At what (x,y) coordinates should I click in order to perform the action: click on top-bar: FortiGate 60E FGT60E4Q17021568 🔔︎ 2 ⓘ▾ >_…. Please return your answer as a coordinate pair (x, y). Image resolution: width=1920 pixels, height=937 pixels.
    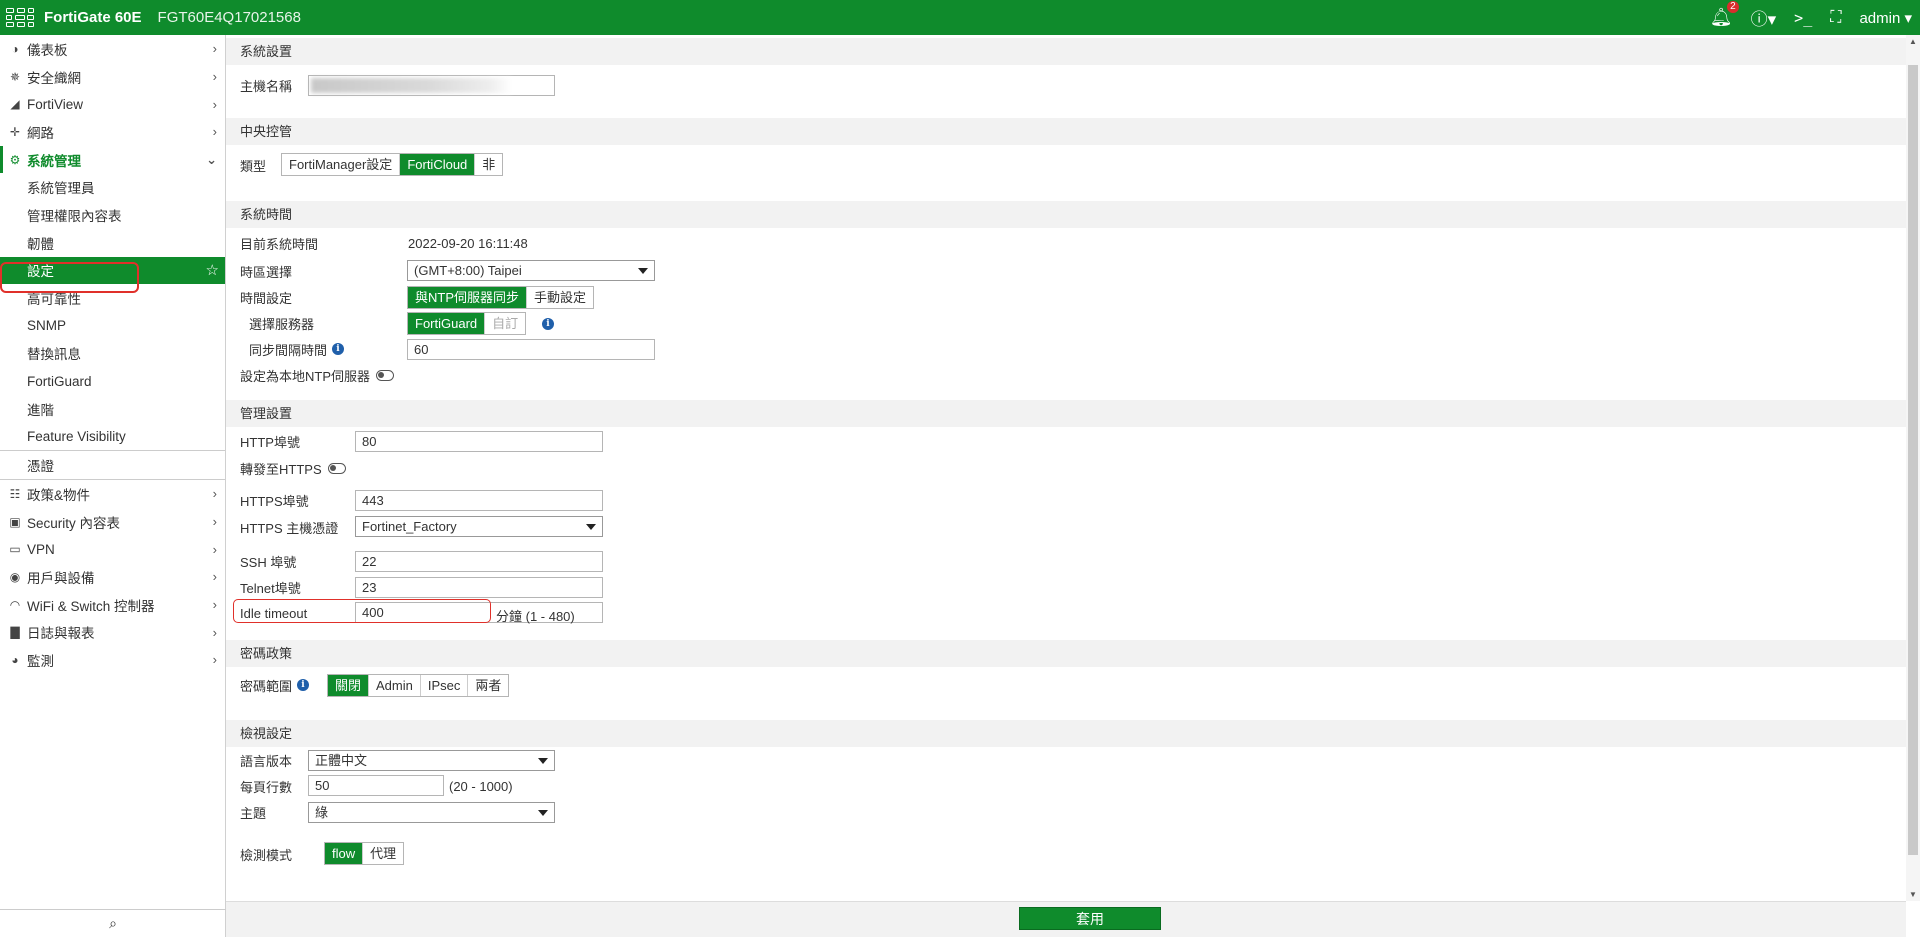
    Looking at the image, I should click on (960, 17).